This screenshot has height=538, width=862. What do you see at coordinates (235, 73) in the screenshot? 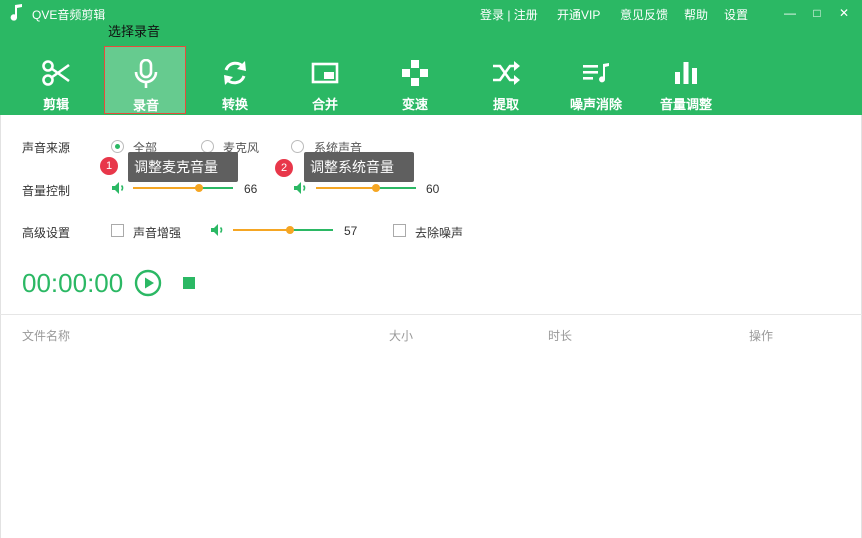
I see `refresh-icon` at bounding box center [235, 73].